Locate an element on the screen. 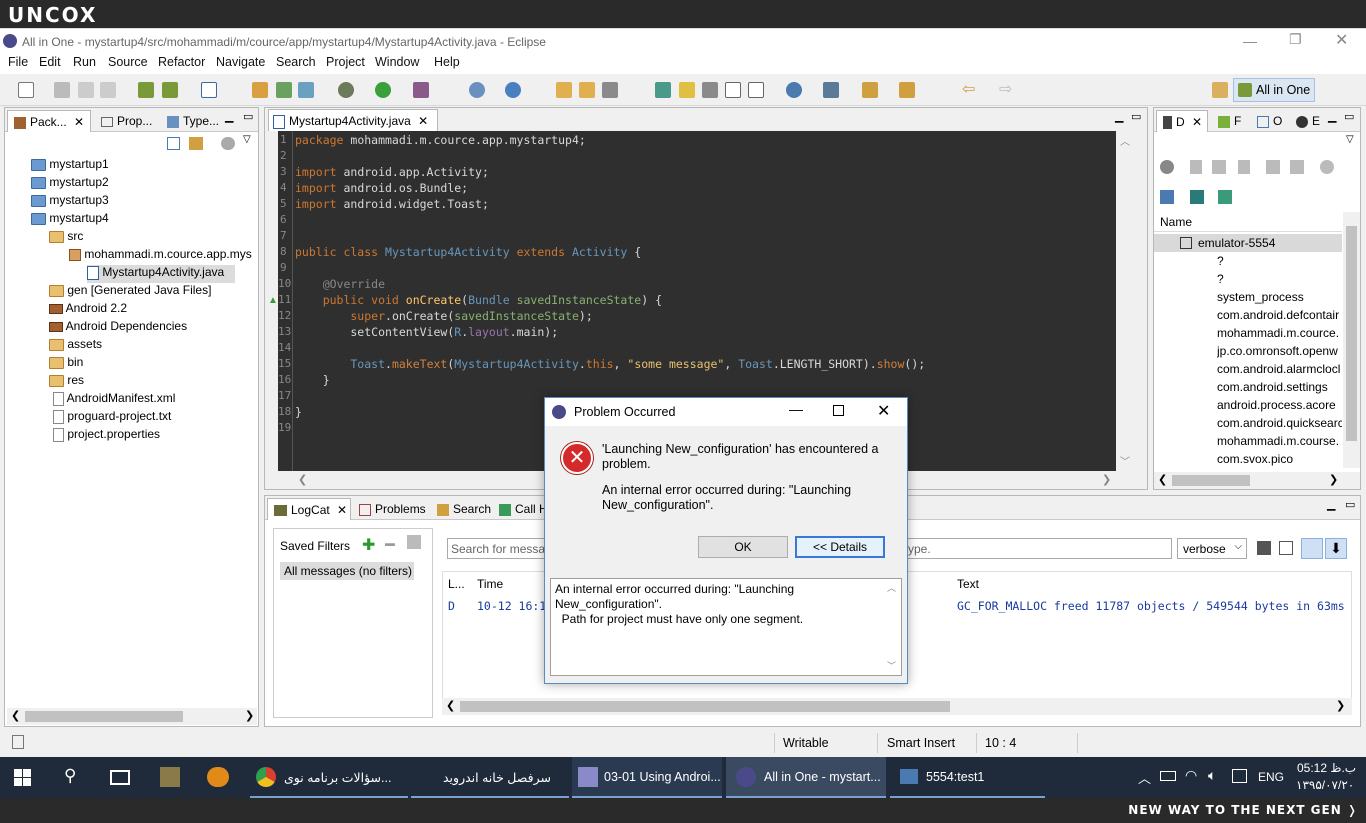  tab-devices: D ✕ is located at coordinates (1182, 121).